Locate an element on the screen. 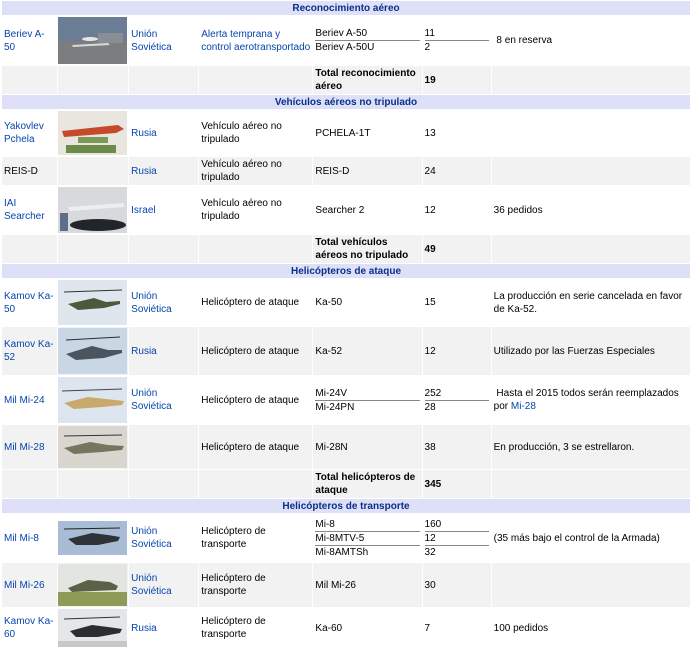 This screenshot has height=654, width=692. version-mi8amtsh: Mi-8AMTSh is located at coordinates (342, 552).